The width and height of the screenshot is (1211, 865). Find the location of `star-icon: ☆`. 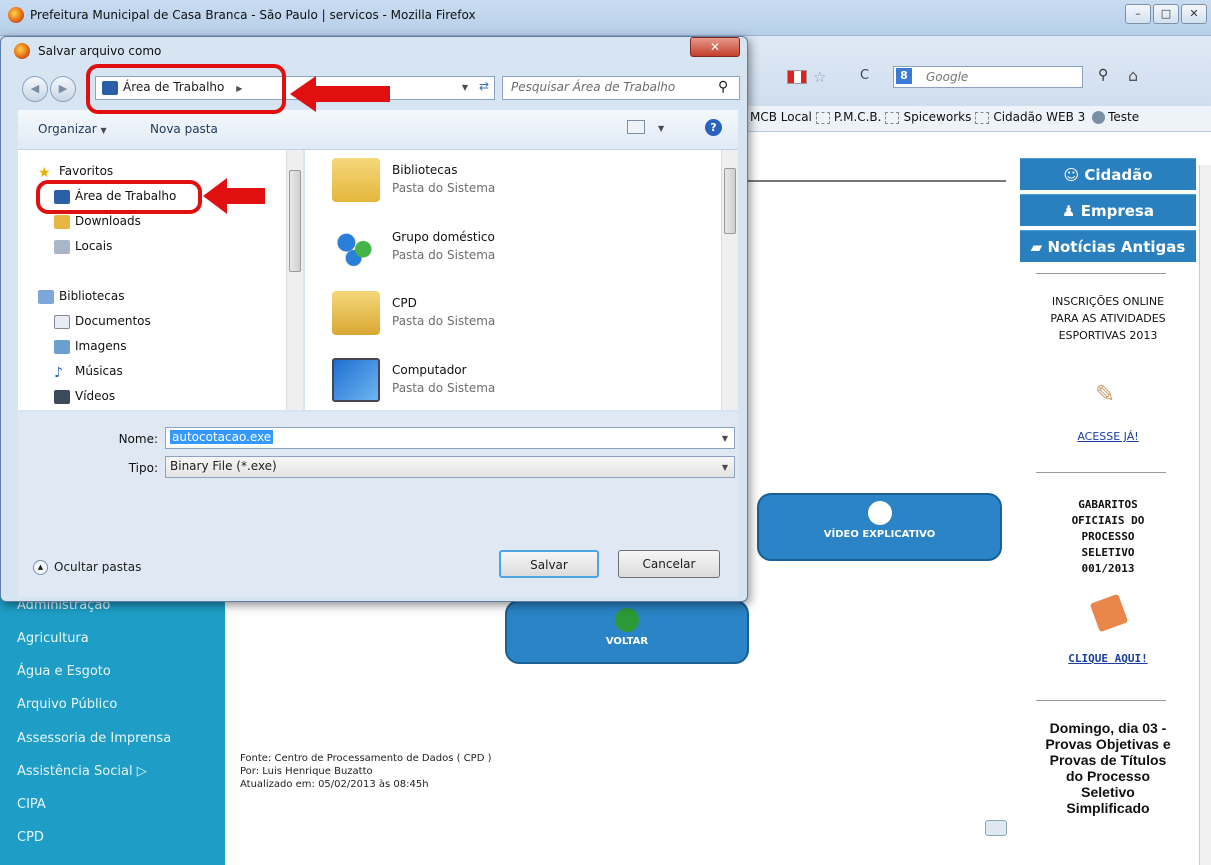

star-icon: ☆ is located at coordinates (819, 77).